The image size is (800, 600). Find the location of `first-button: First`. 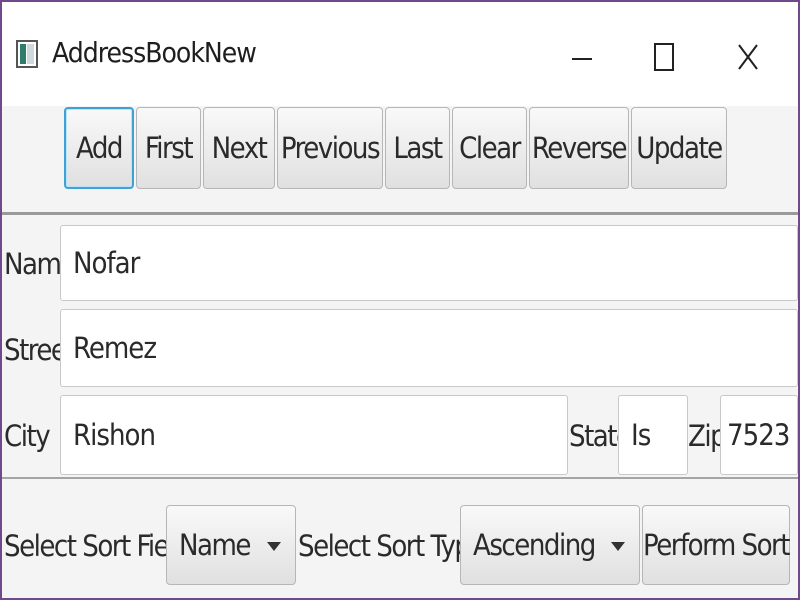

first-button: First is located at coordinates (168, 148).